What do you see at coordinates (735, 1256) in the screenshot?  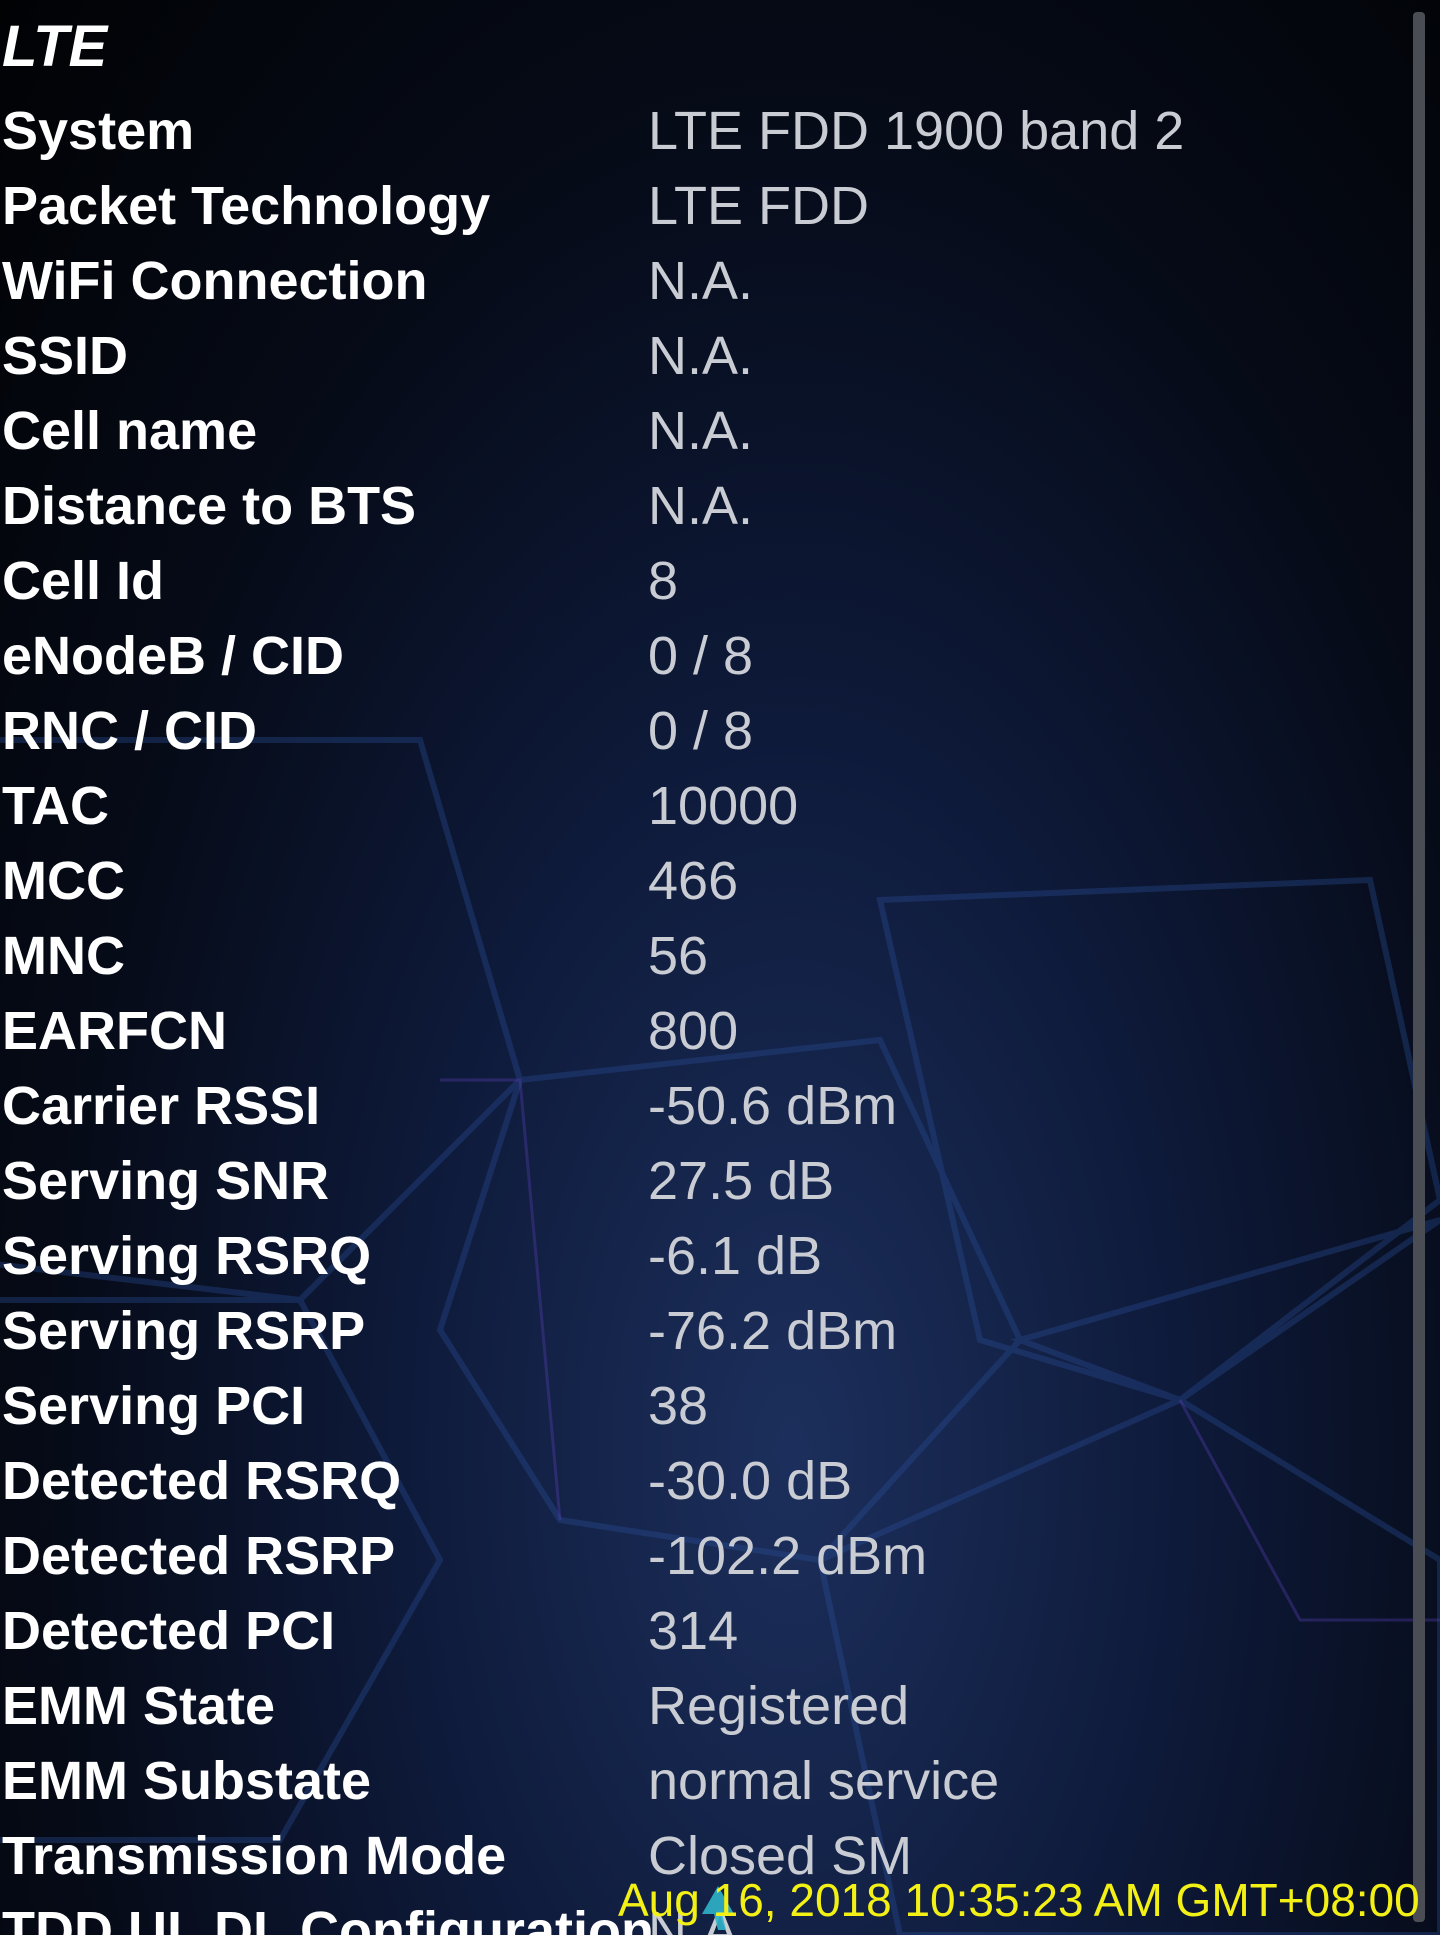 I see `row-value: -6.1 dB` at bounding box center [735, 1256].